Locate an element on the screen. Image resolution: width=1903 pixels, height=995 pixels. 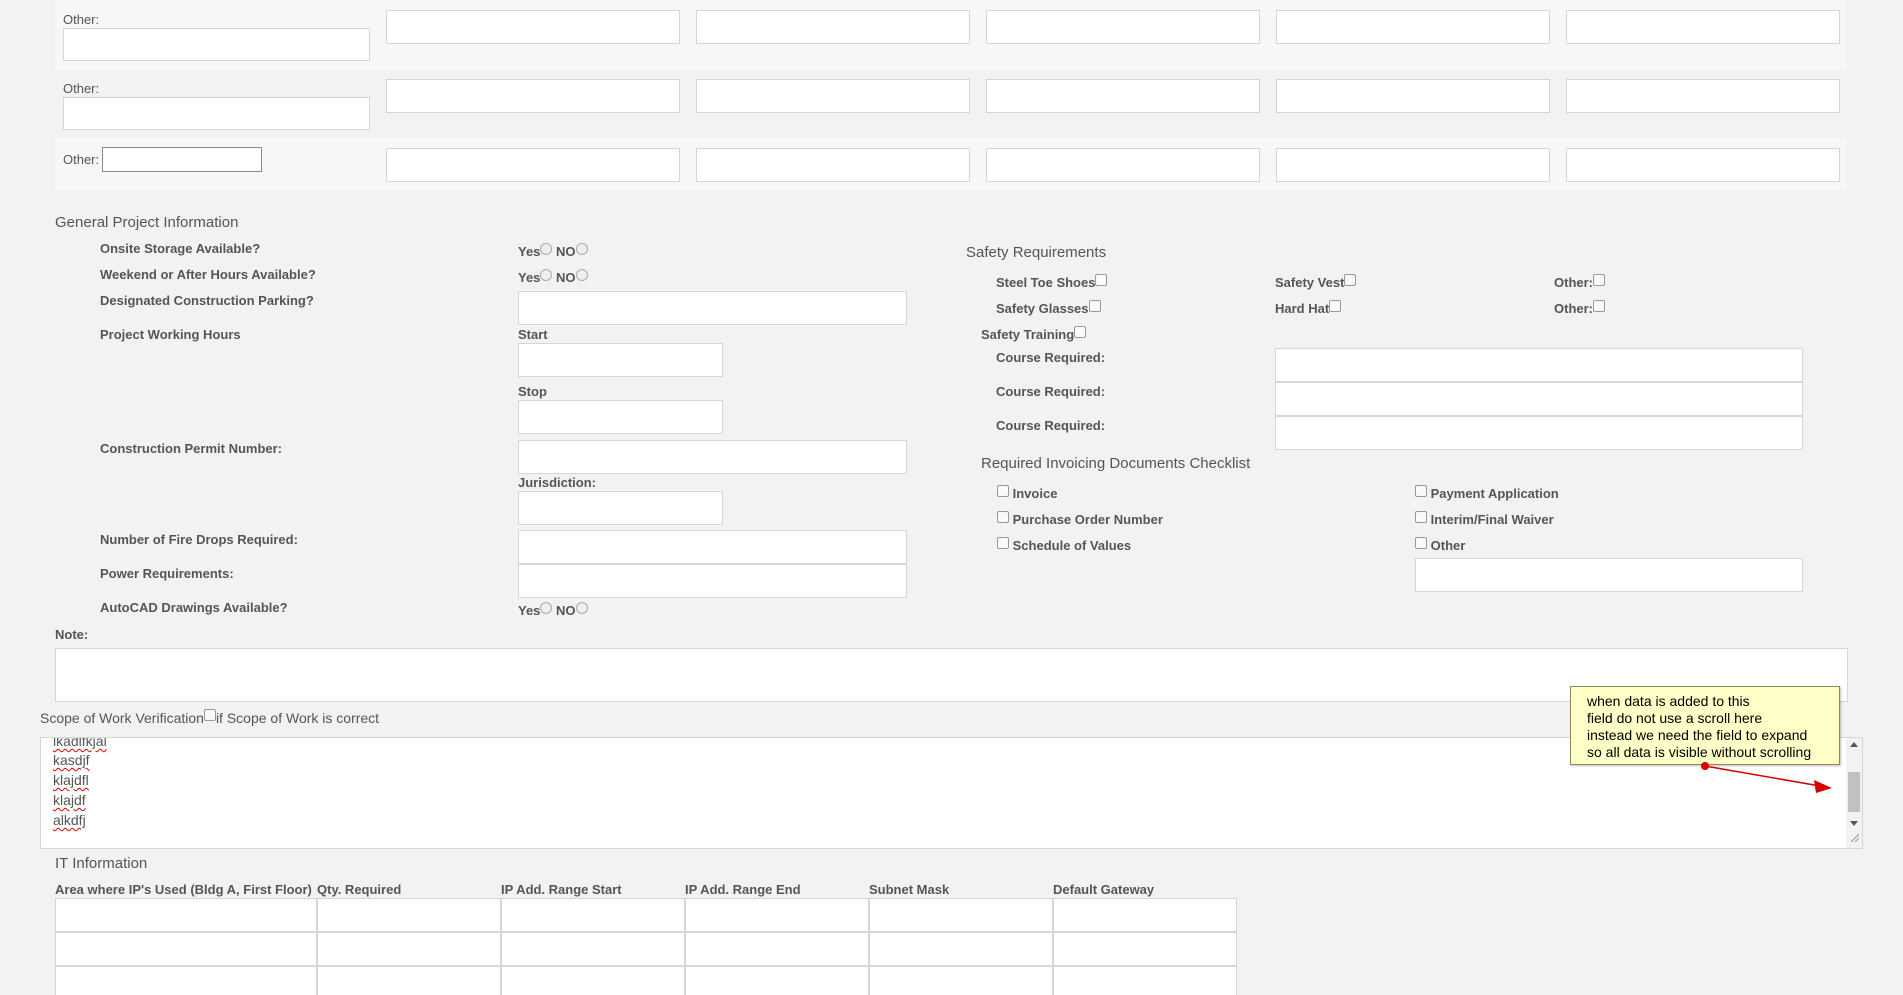
jurisdiction-input is located at coordinates (620, 508).